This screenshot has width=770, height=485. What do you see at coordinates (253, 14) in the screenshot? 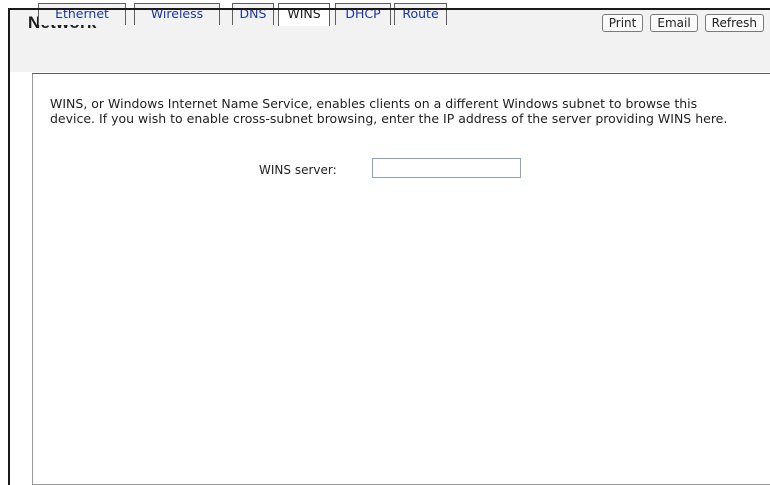
I see `tab-dns: DNS` at bounding box center [253, 14].